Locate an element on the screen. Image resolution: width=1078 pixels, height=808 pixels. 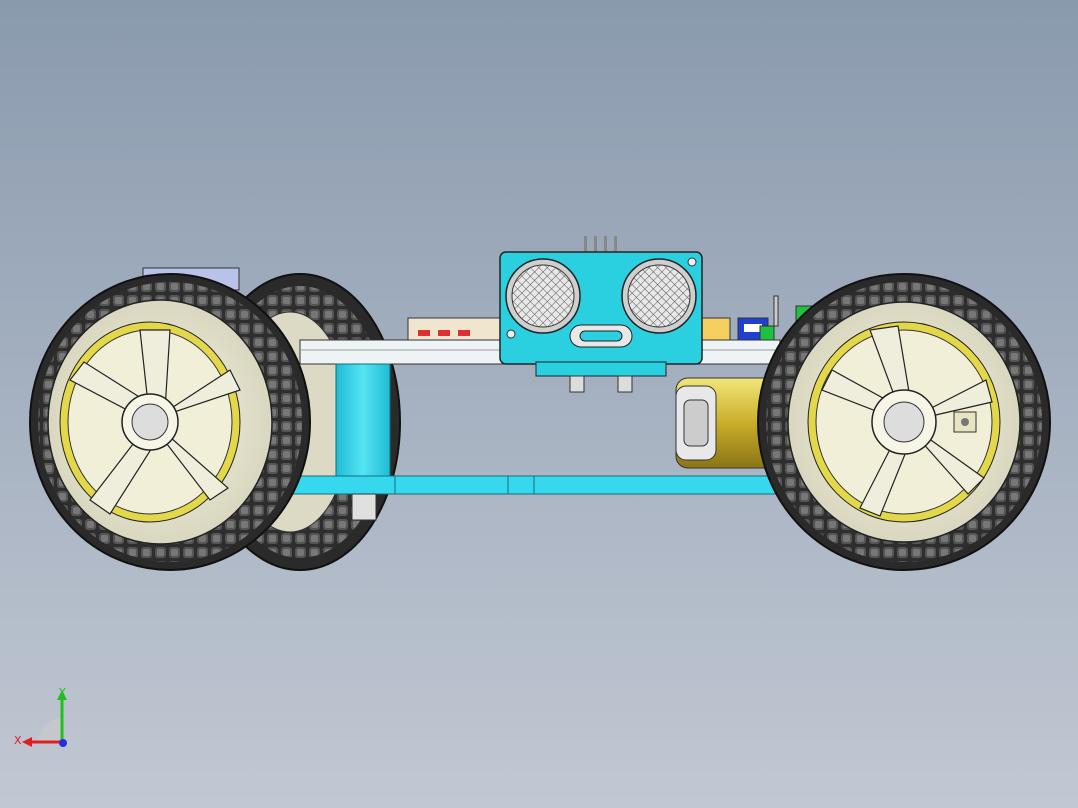
triad-quadrant is located at coordinates (50, 730).